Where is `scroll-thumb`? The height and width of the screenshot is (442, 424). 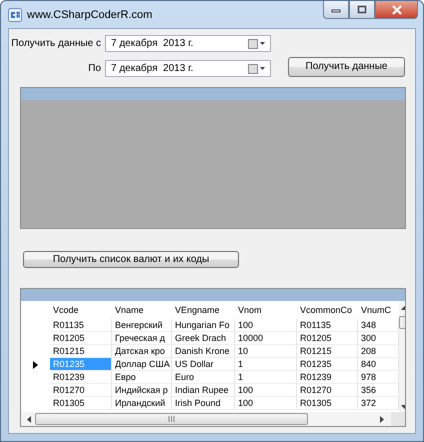
scroll-thumb is located at coordinates (171, 419).